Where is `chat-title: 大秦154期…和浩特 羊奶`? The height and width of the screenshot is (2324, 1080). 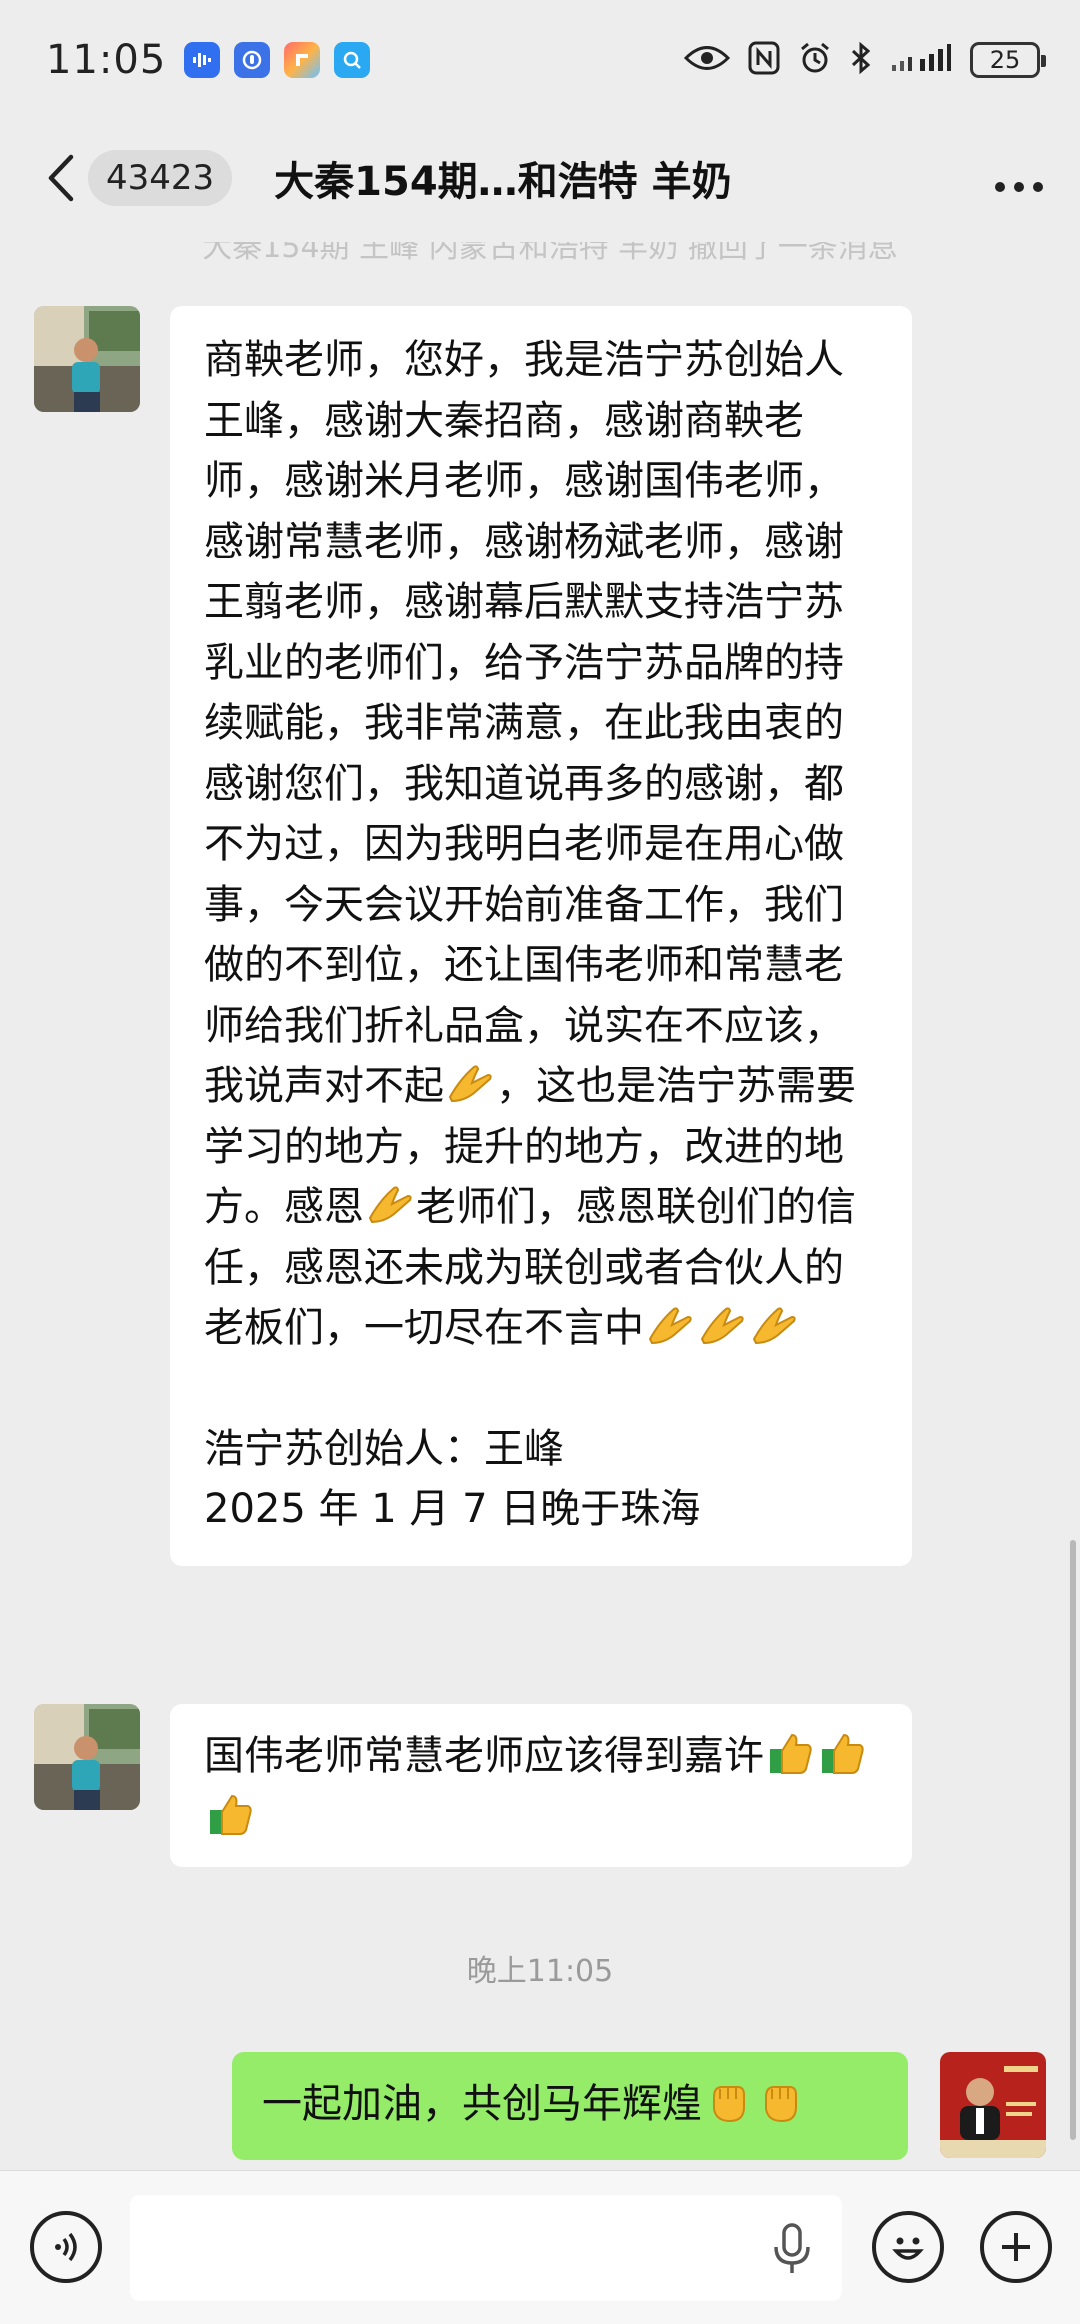 chat-title: 大秦154期…和浩特 羊奶 is located at coordinates (503, 182).